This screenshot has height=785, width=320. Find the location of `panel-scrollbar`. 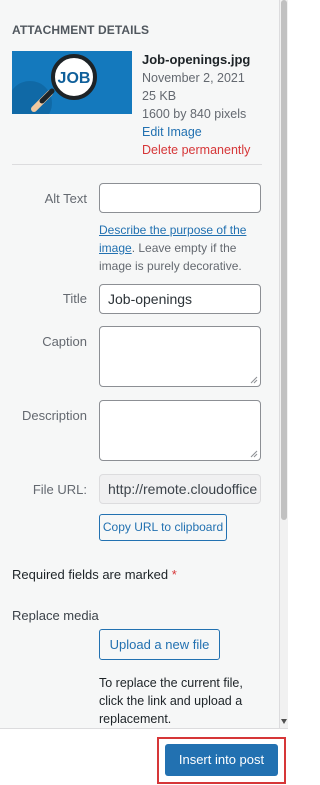

panel-scrollbar is located at coordinates (284, 364).